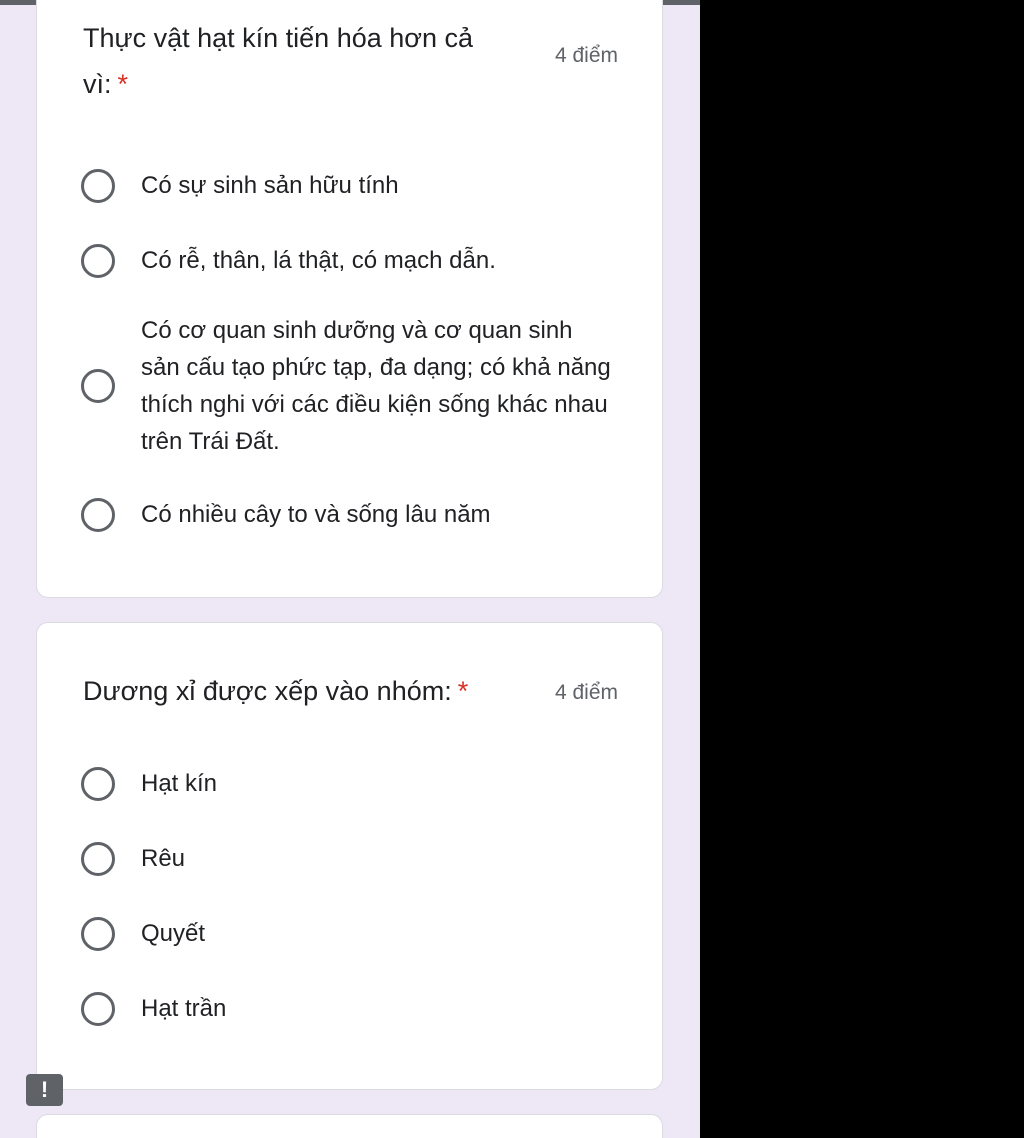 The height and width of the screenshot is (1138, 1024). I want to click on option-label: Quyết, so click(173, 933).